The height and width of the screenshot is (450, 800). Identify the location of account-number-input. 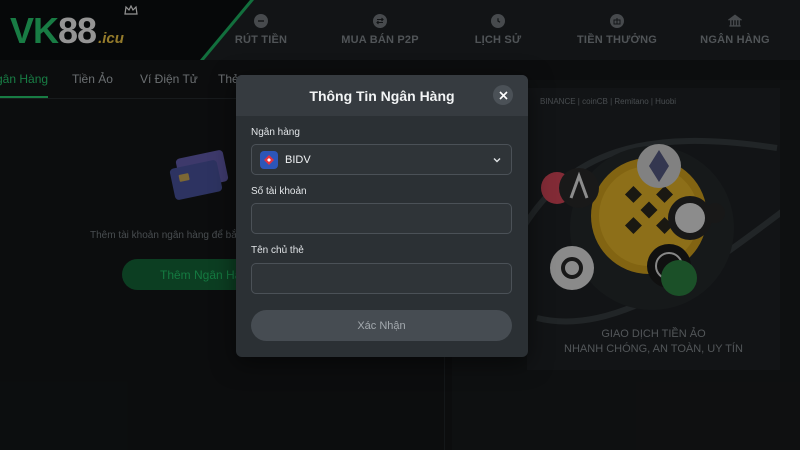
(381, 218).